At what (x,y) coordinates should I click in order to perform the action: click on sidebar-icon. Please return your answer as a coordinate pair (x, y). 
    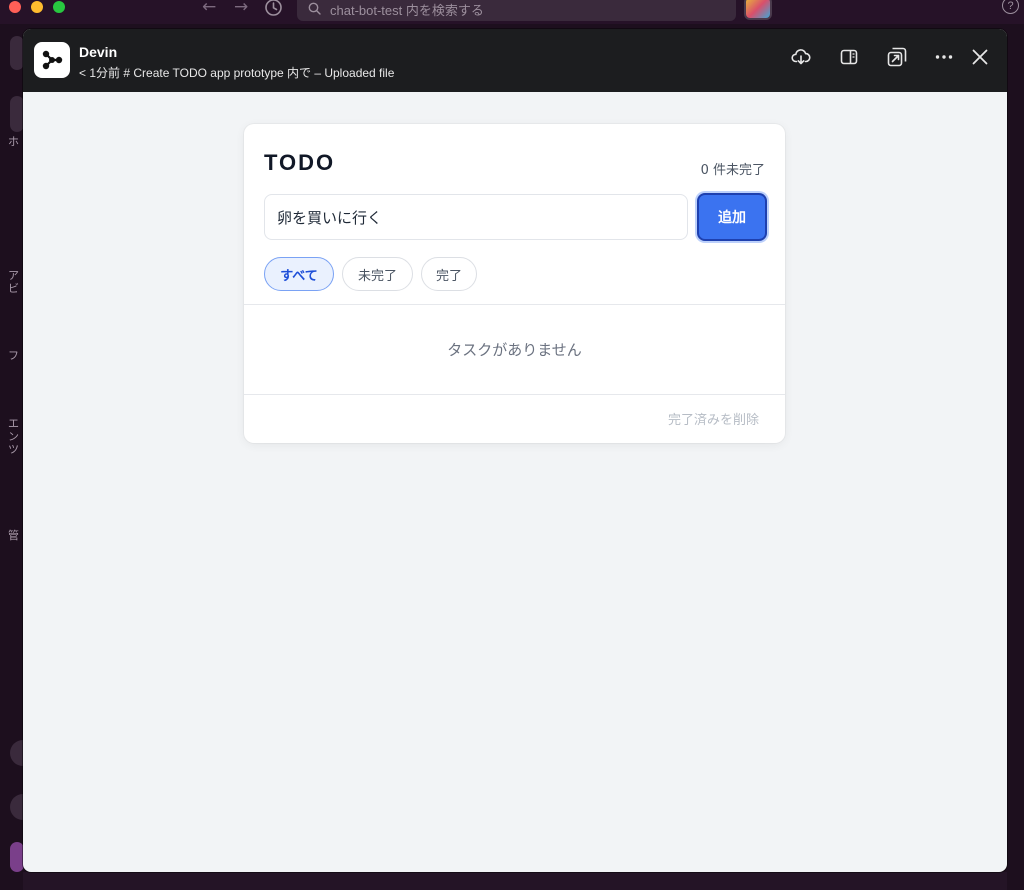
    Looking at the image, I should click on (849, 57).